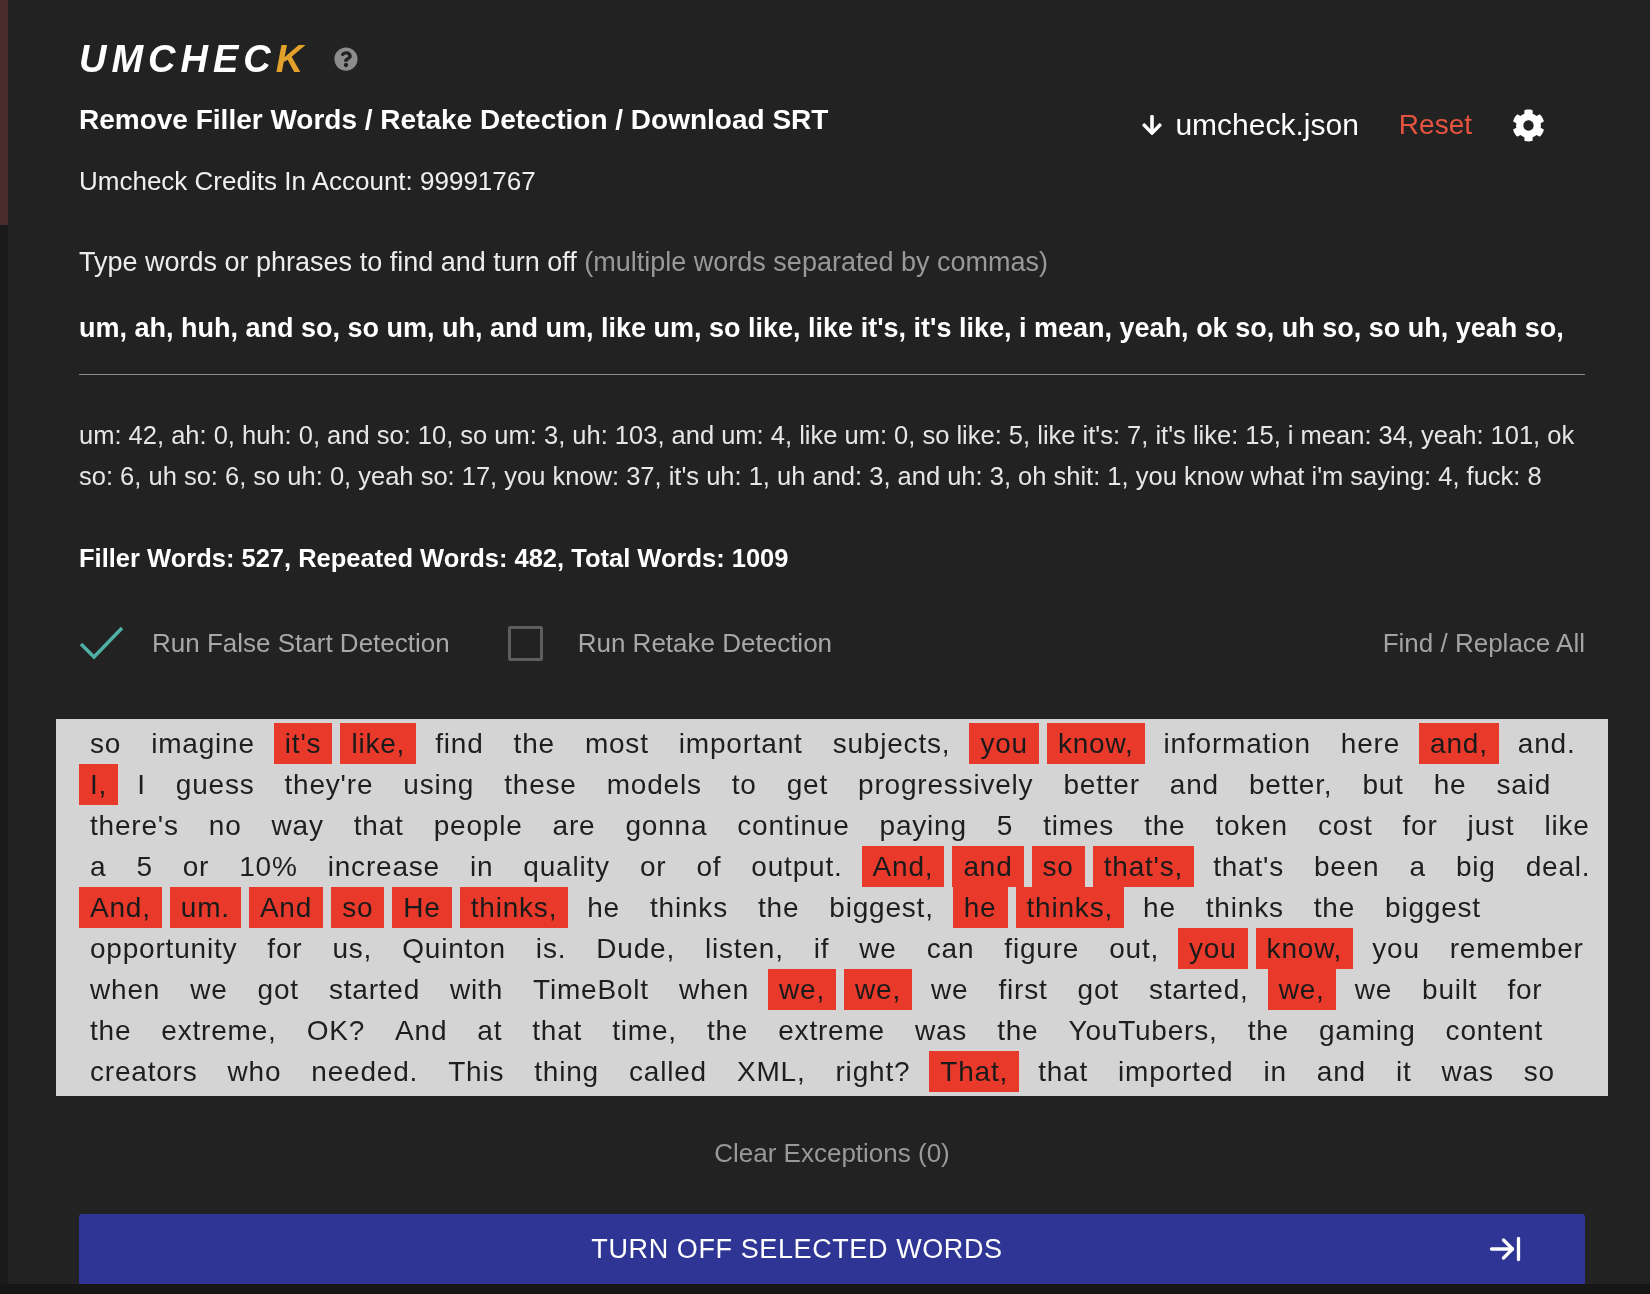 Image resolution: width=1650 pixels, height=1294 pixels. What do you see at coordinates (1567, 825) in the screenshot?
I see `transcript-word: like` at bounding box center [1567, 825].